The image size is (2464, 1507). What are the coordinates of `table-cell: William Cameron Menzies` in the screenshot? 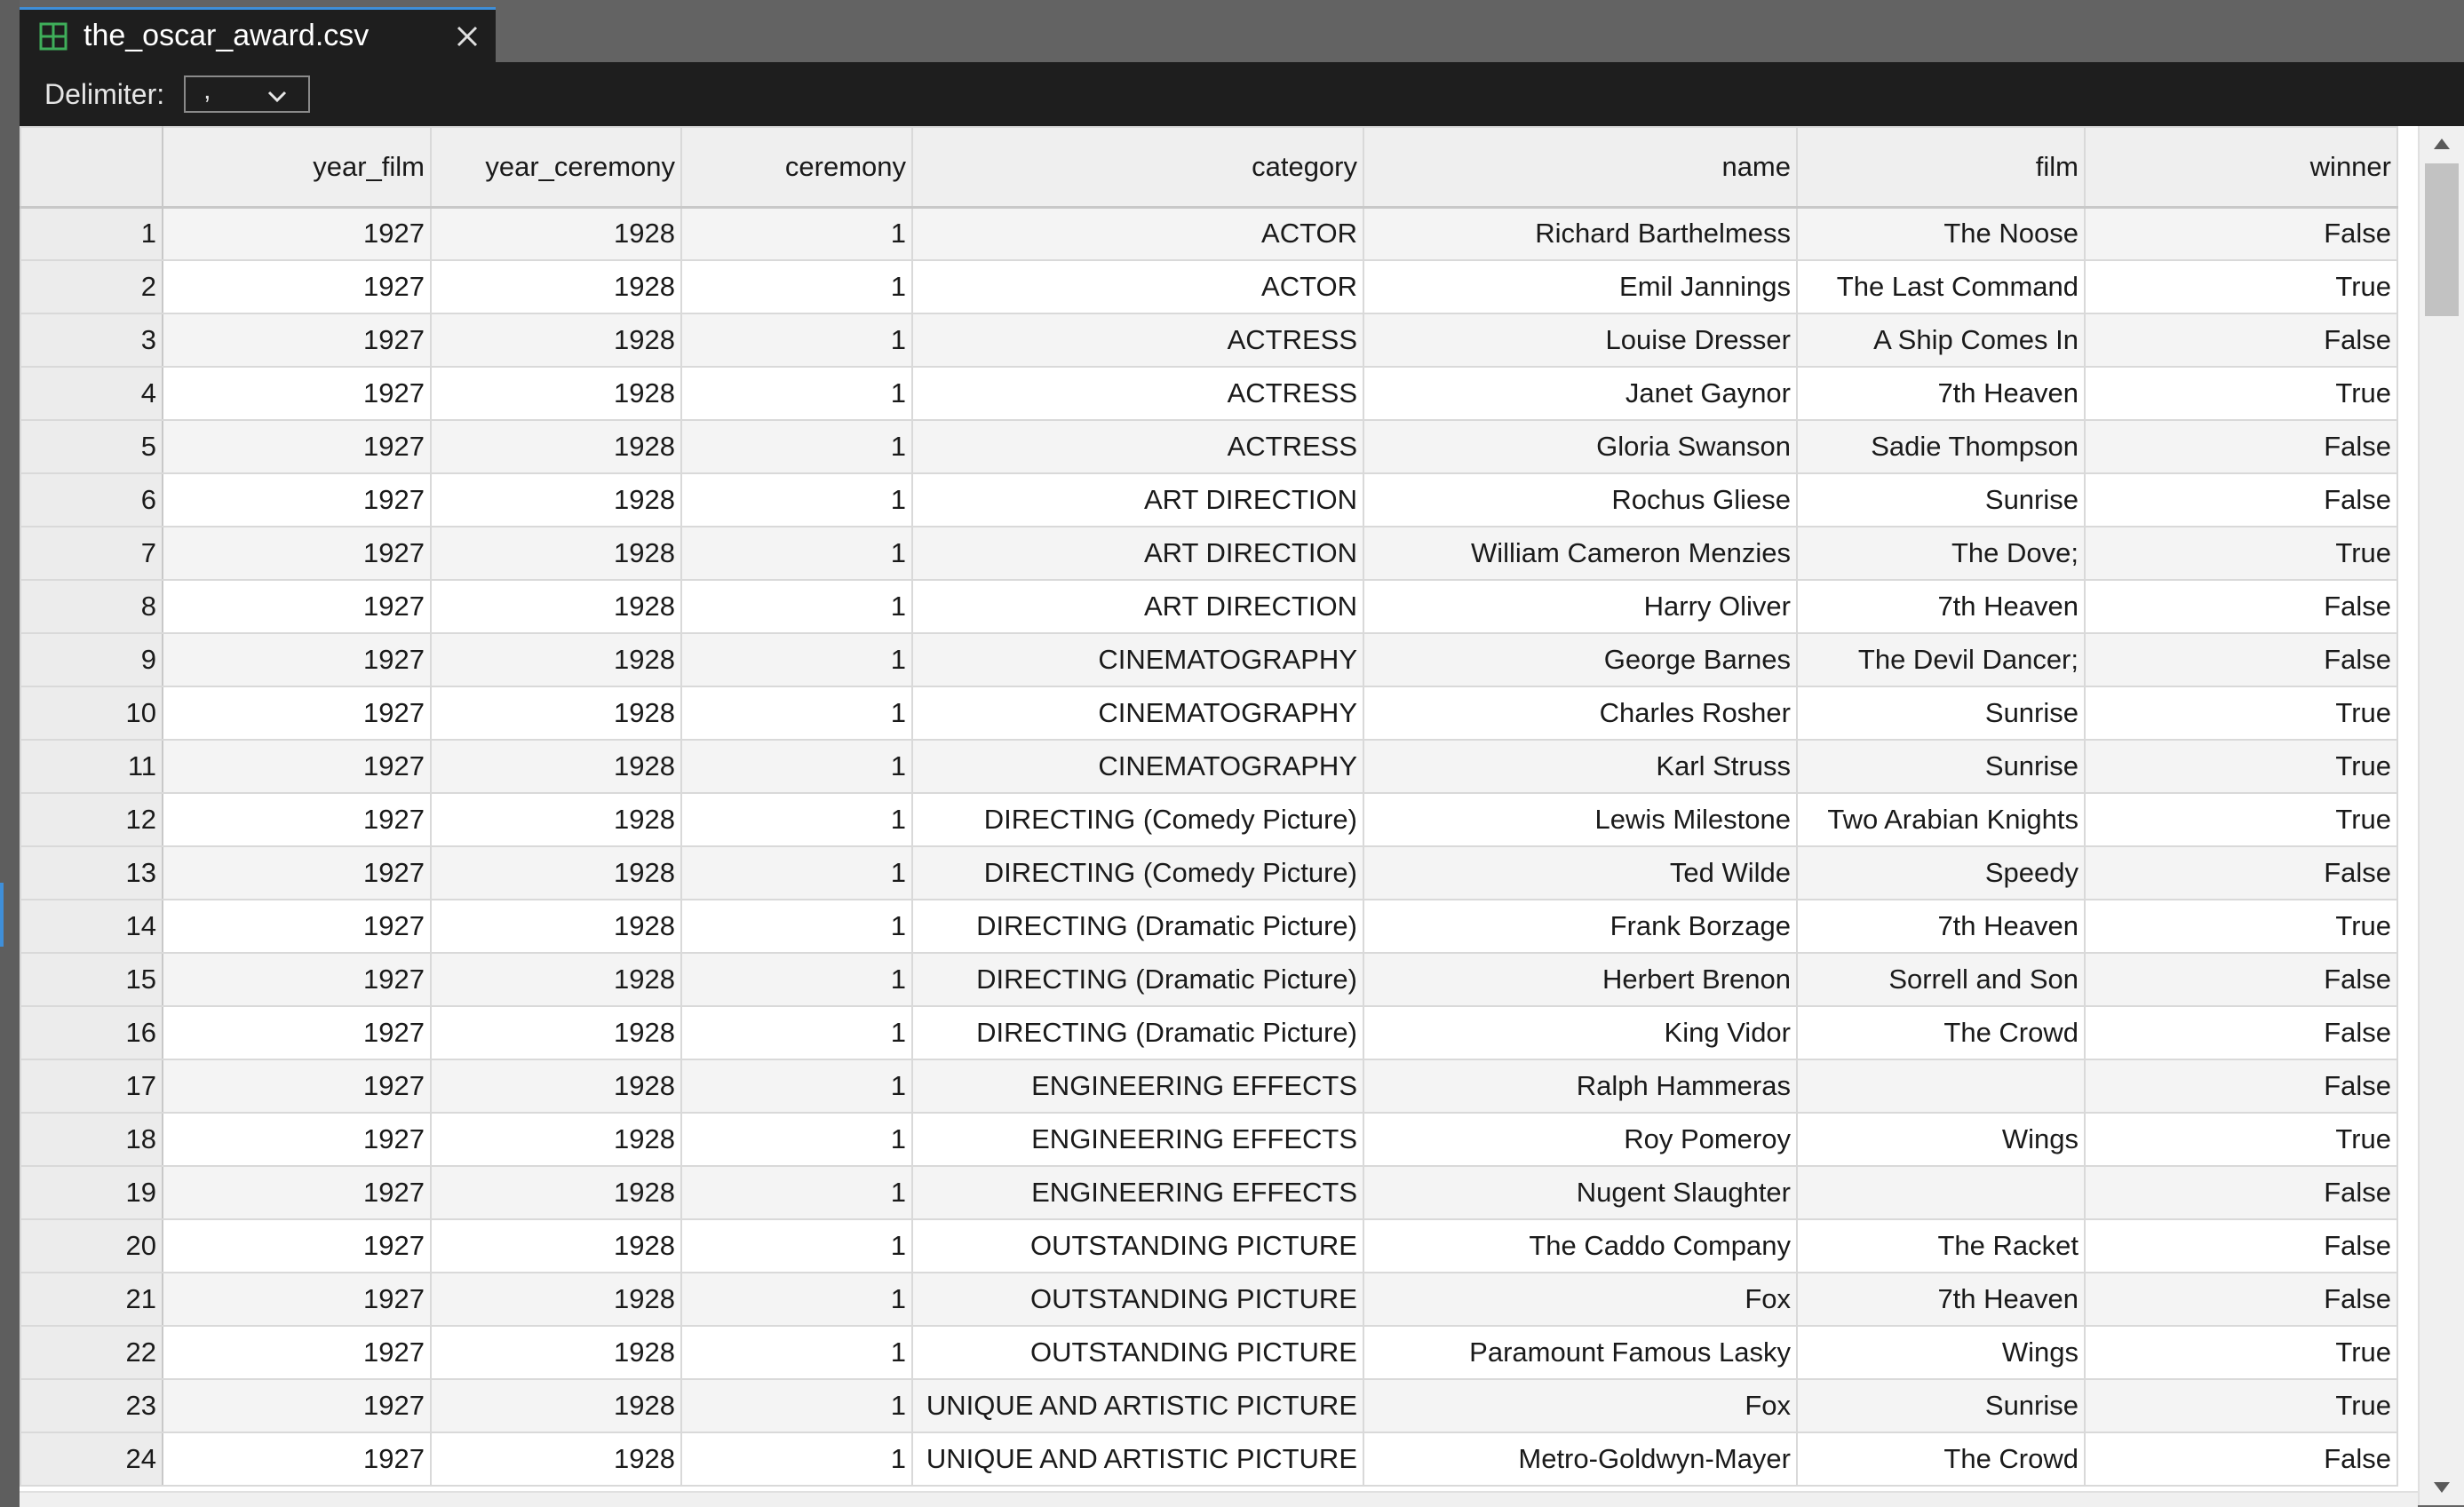 It's located at (1580, 553).